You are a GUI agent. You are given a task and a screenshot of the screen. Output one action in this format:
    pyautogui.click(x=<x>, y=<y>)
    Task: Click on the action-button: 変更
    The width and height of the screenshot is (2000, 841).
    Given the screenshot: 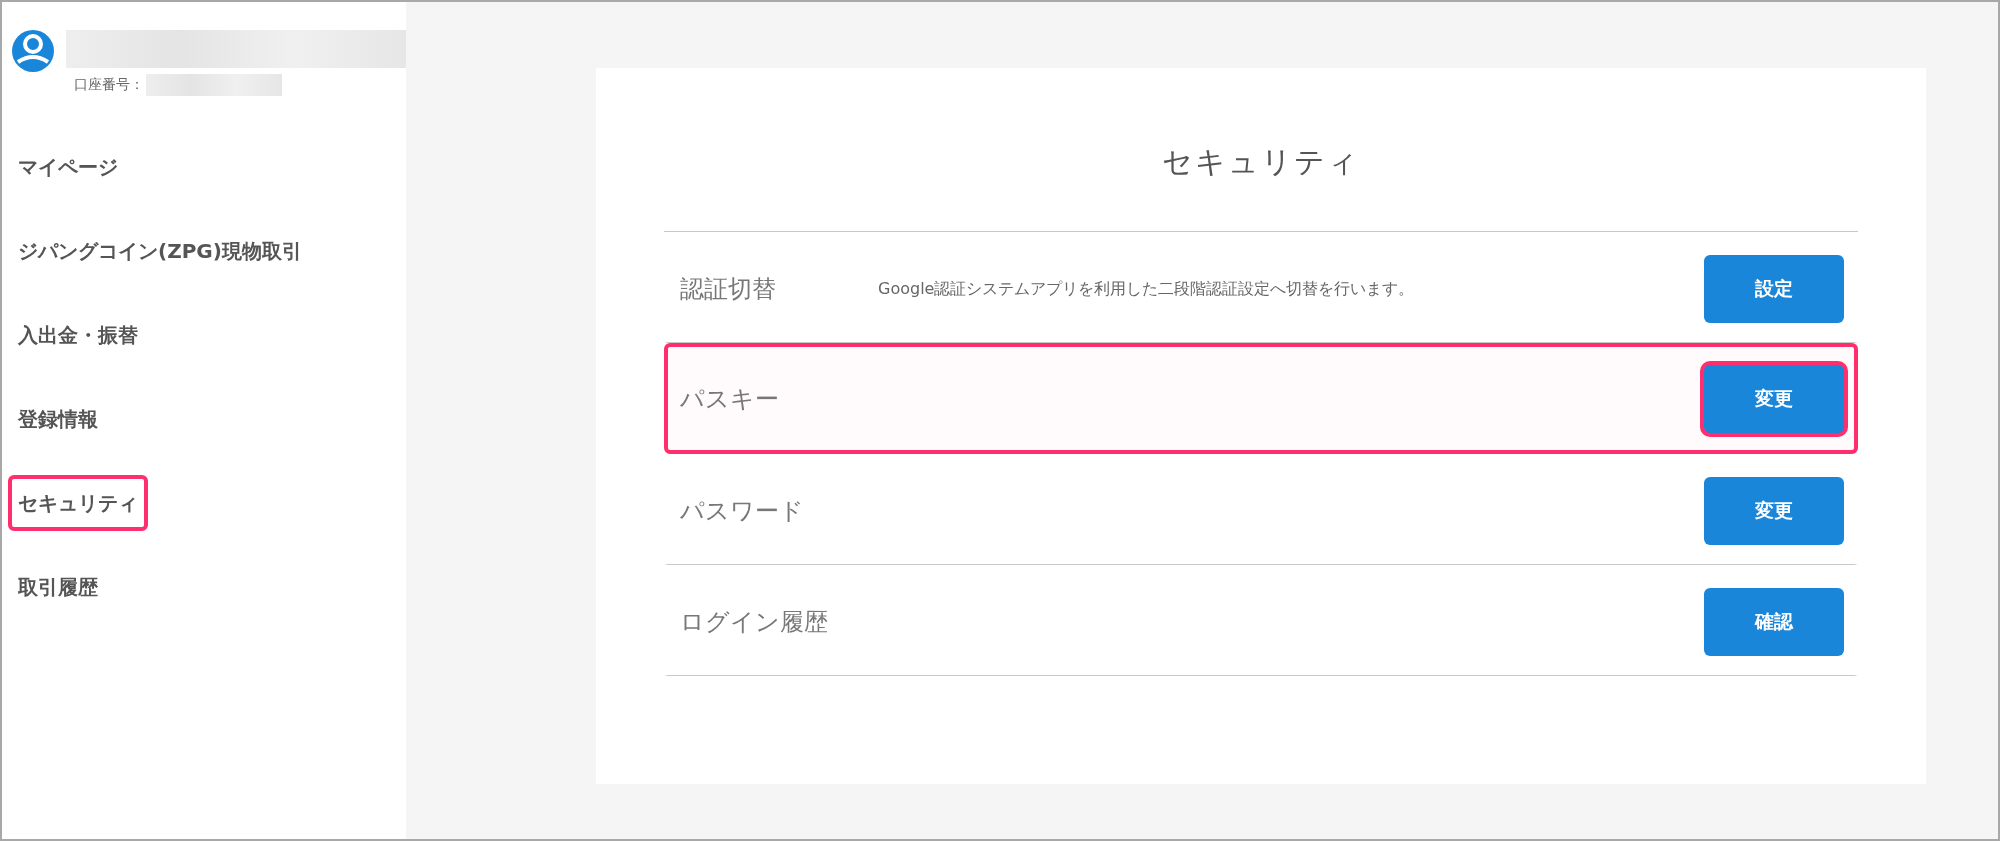 What is the action you would take?
    pyautogui.click(x=1774, y=511)
    